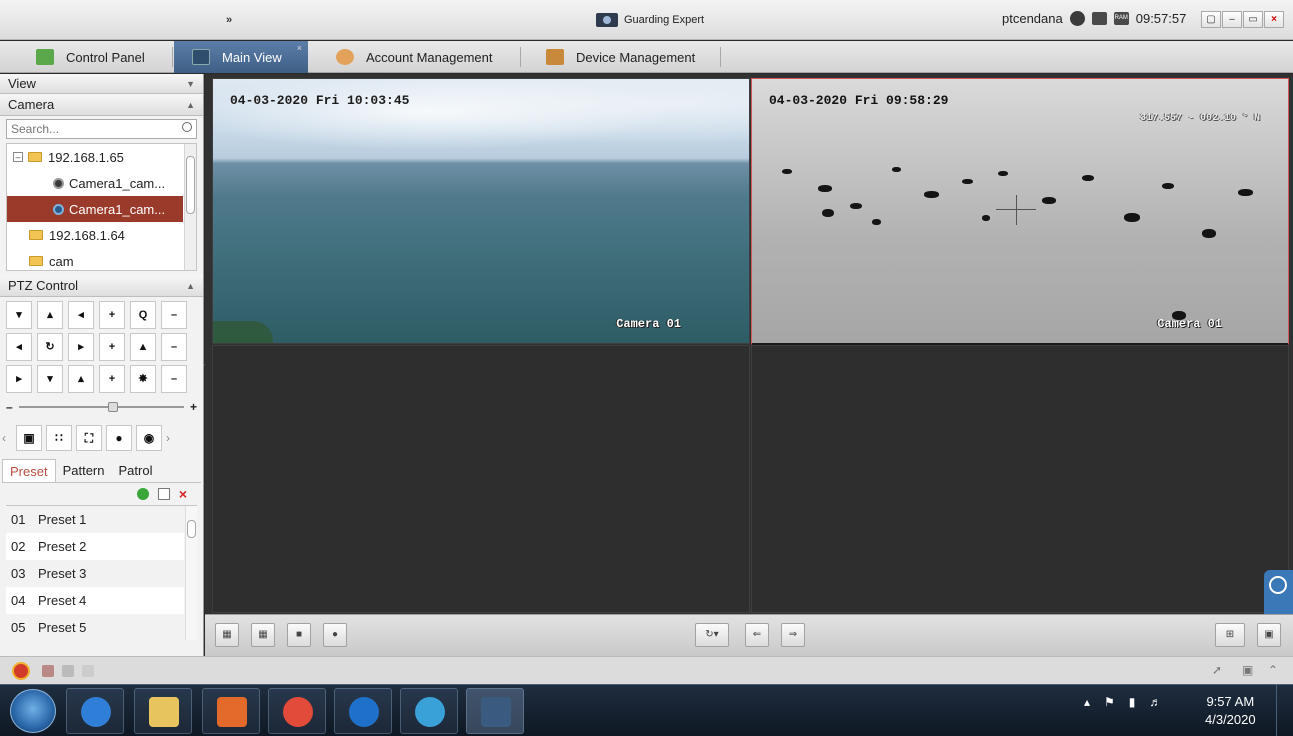 This screenshot has width=1293, height=736. I want to click on delete-preset-icon: ×, so click(183, 494).